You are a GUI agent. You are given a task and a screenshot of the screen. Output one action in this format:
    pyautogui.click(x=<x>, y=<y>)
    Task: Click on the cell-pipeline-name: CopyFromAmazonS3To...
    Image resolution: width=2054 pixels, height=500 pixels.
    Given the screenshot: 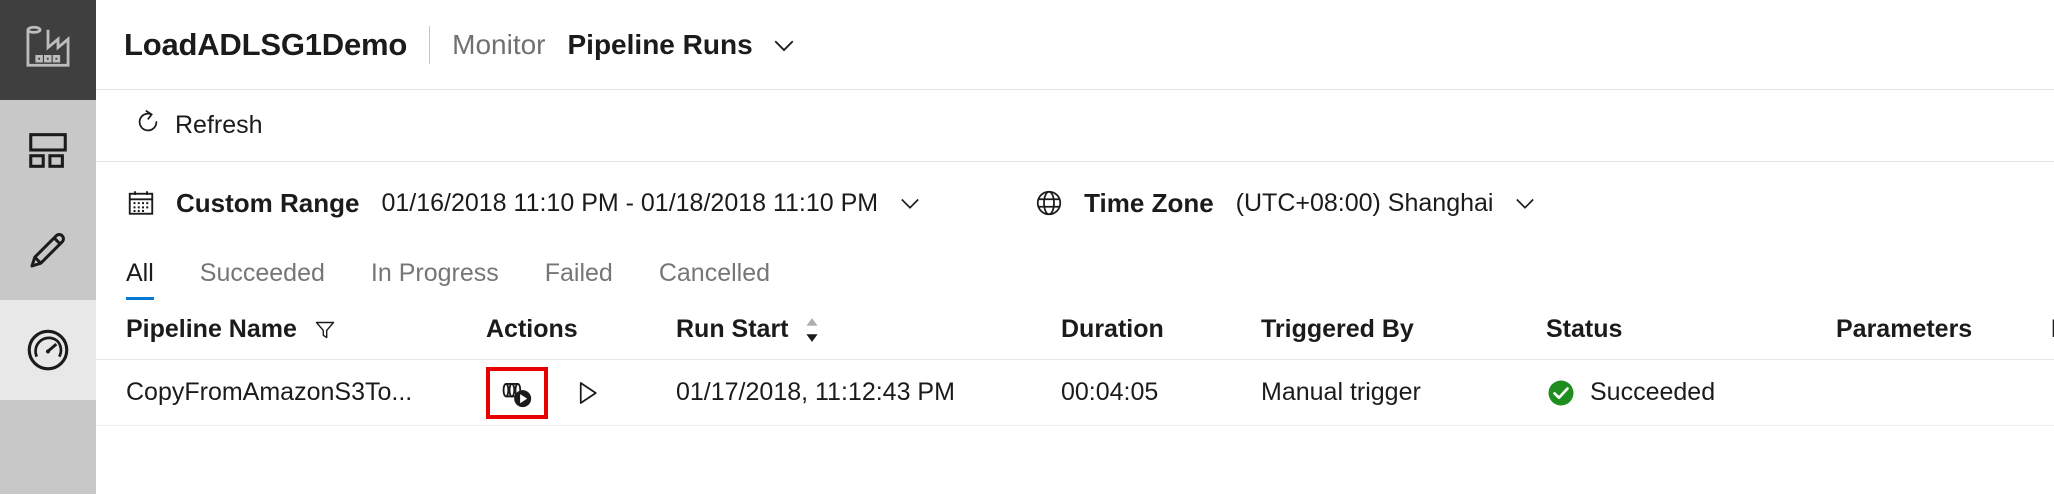 What is the action you would take?
    pyautogui.click(x=306, y=392)
    